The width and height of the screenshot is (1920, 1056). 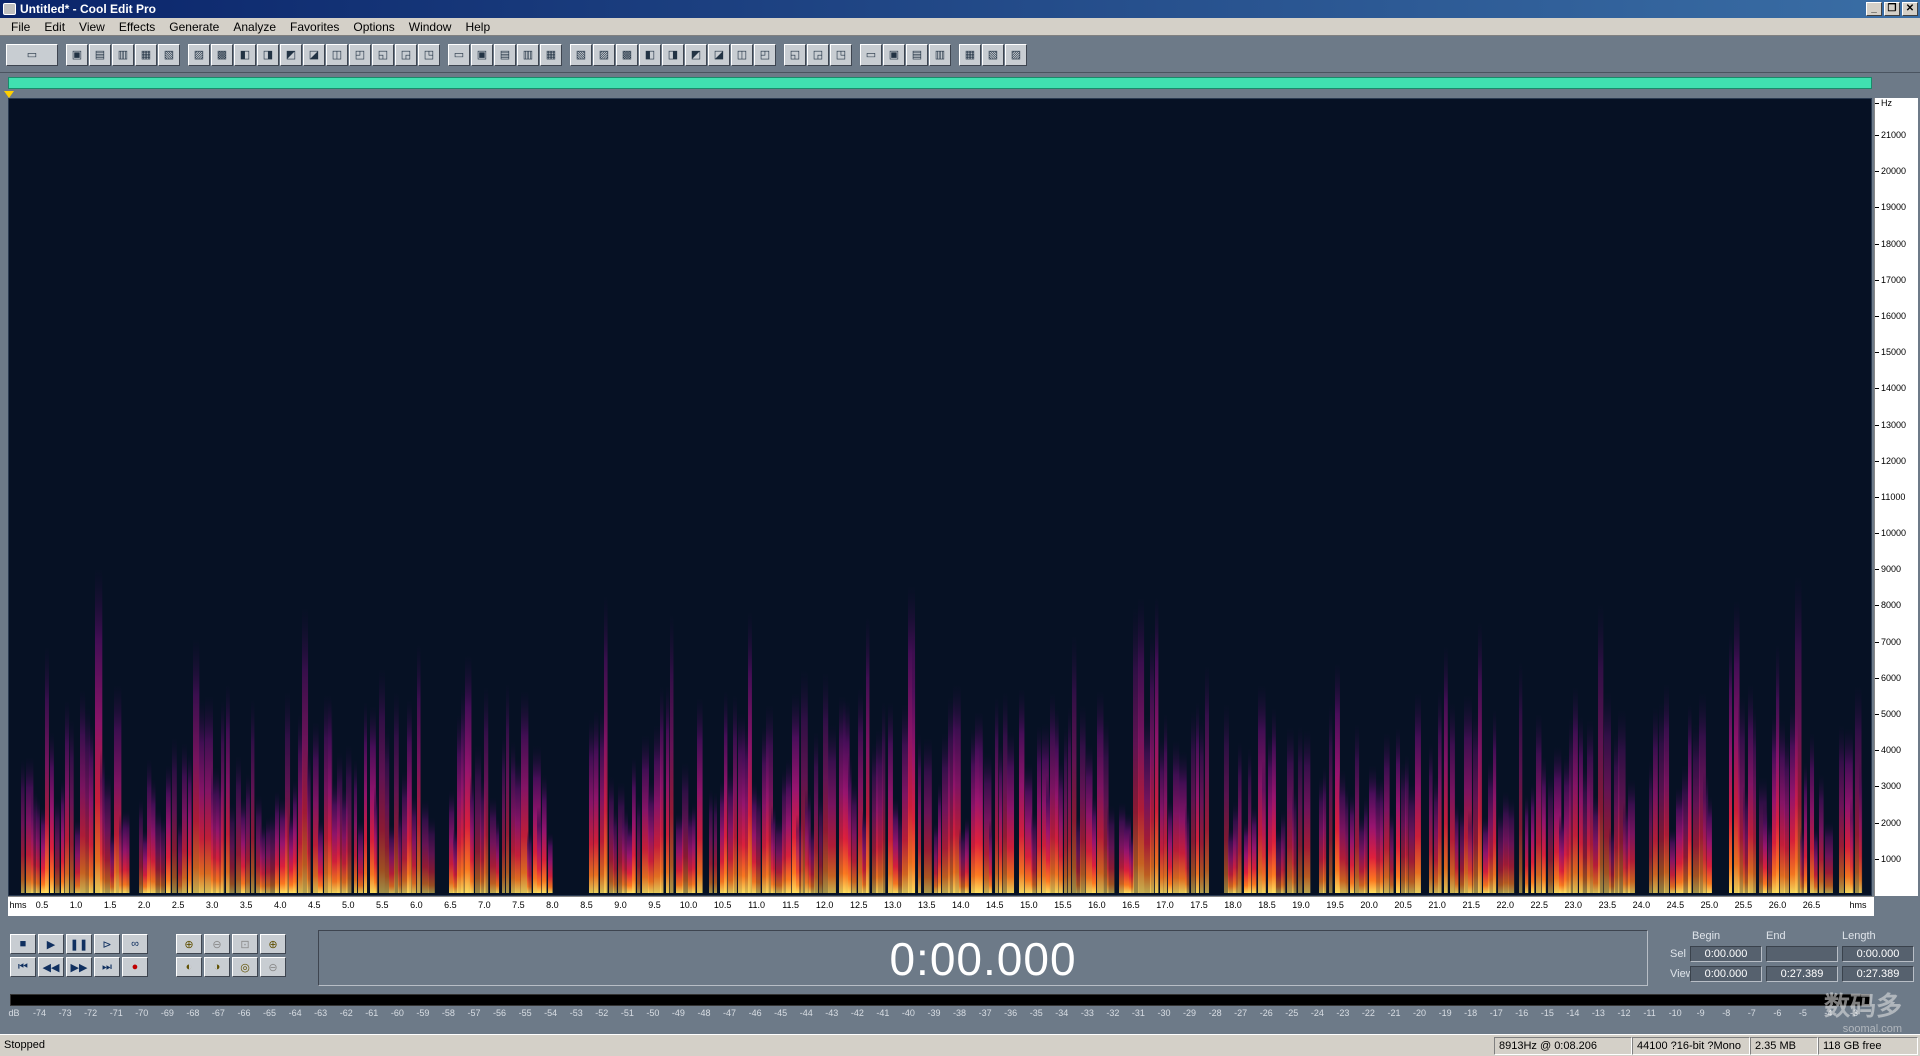 I want to click on copy-icon: ◨, so click(x=268, y=54).